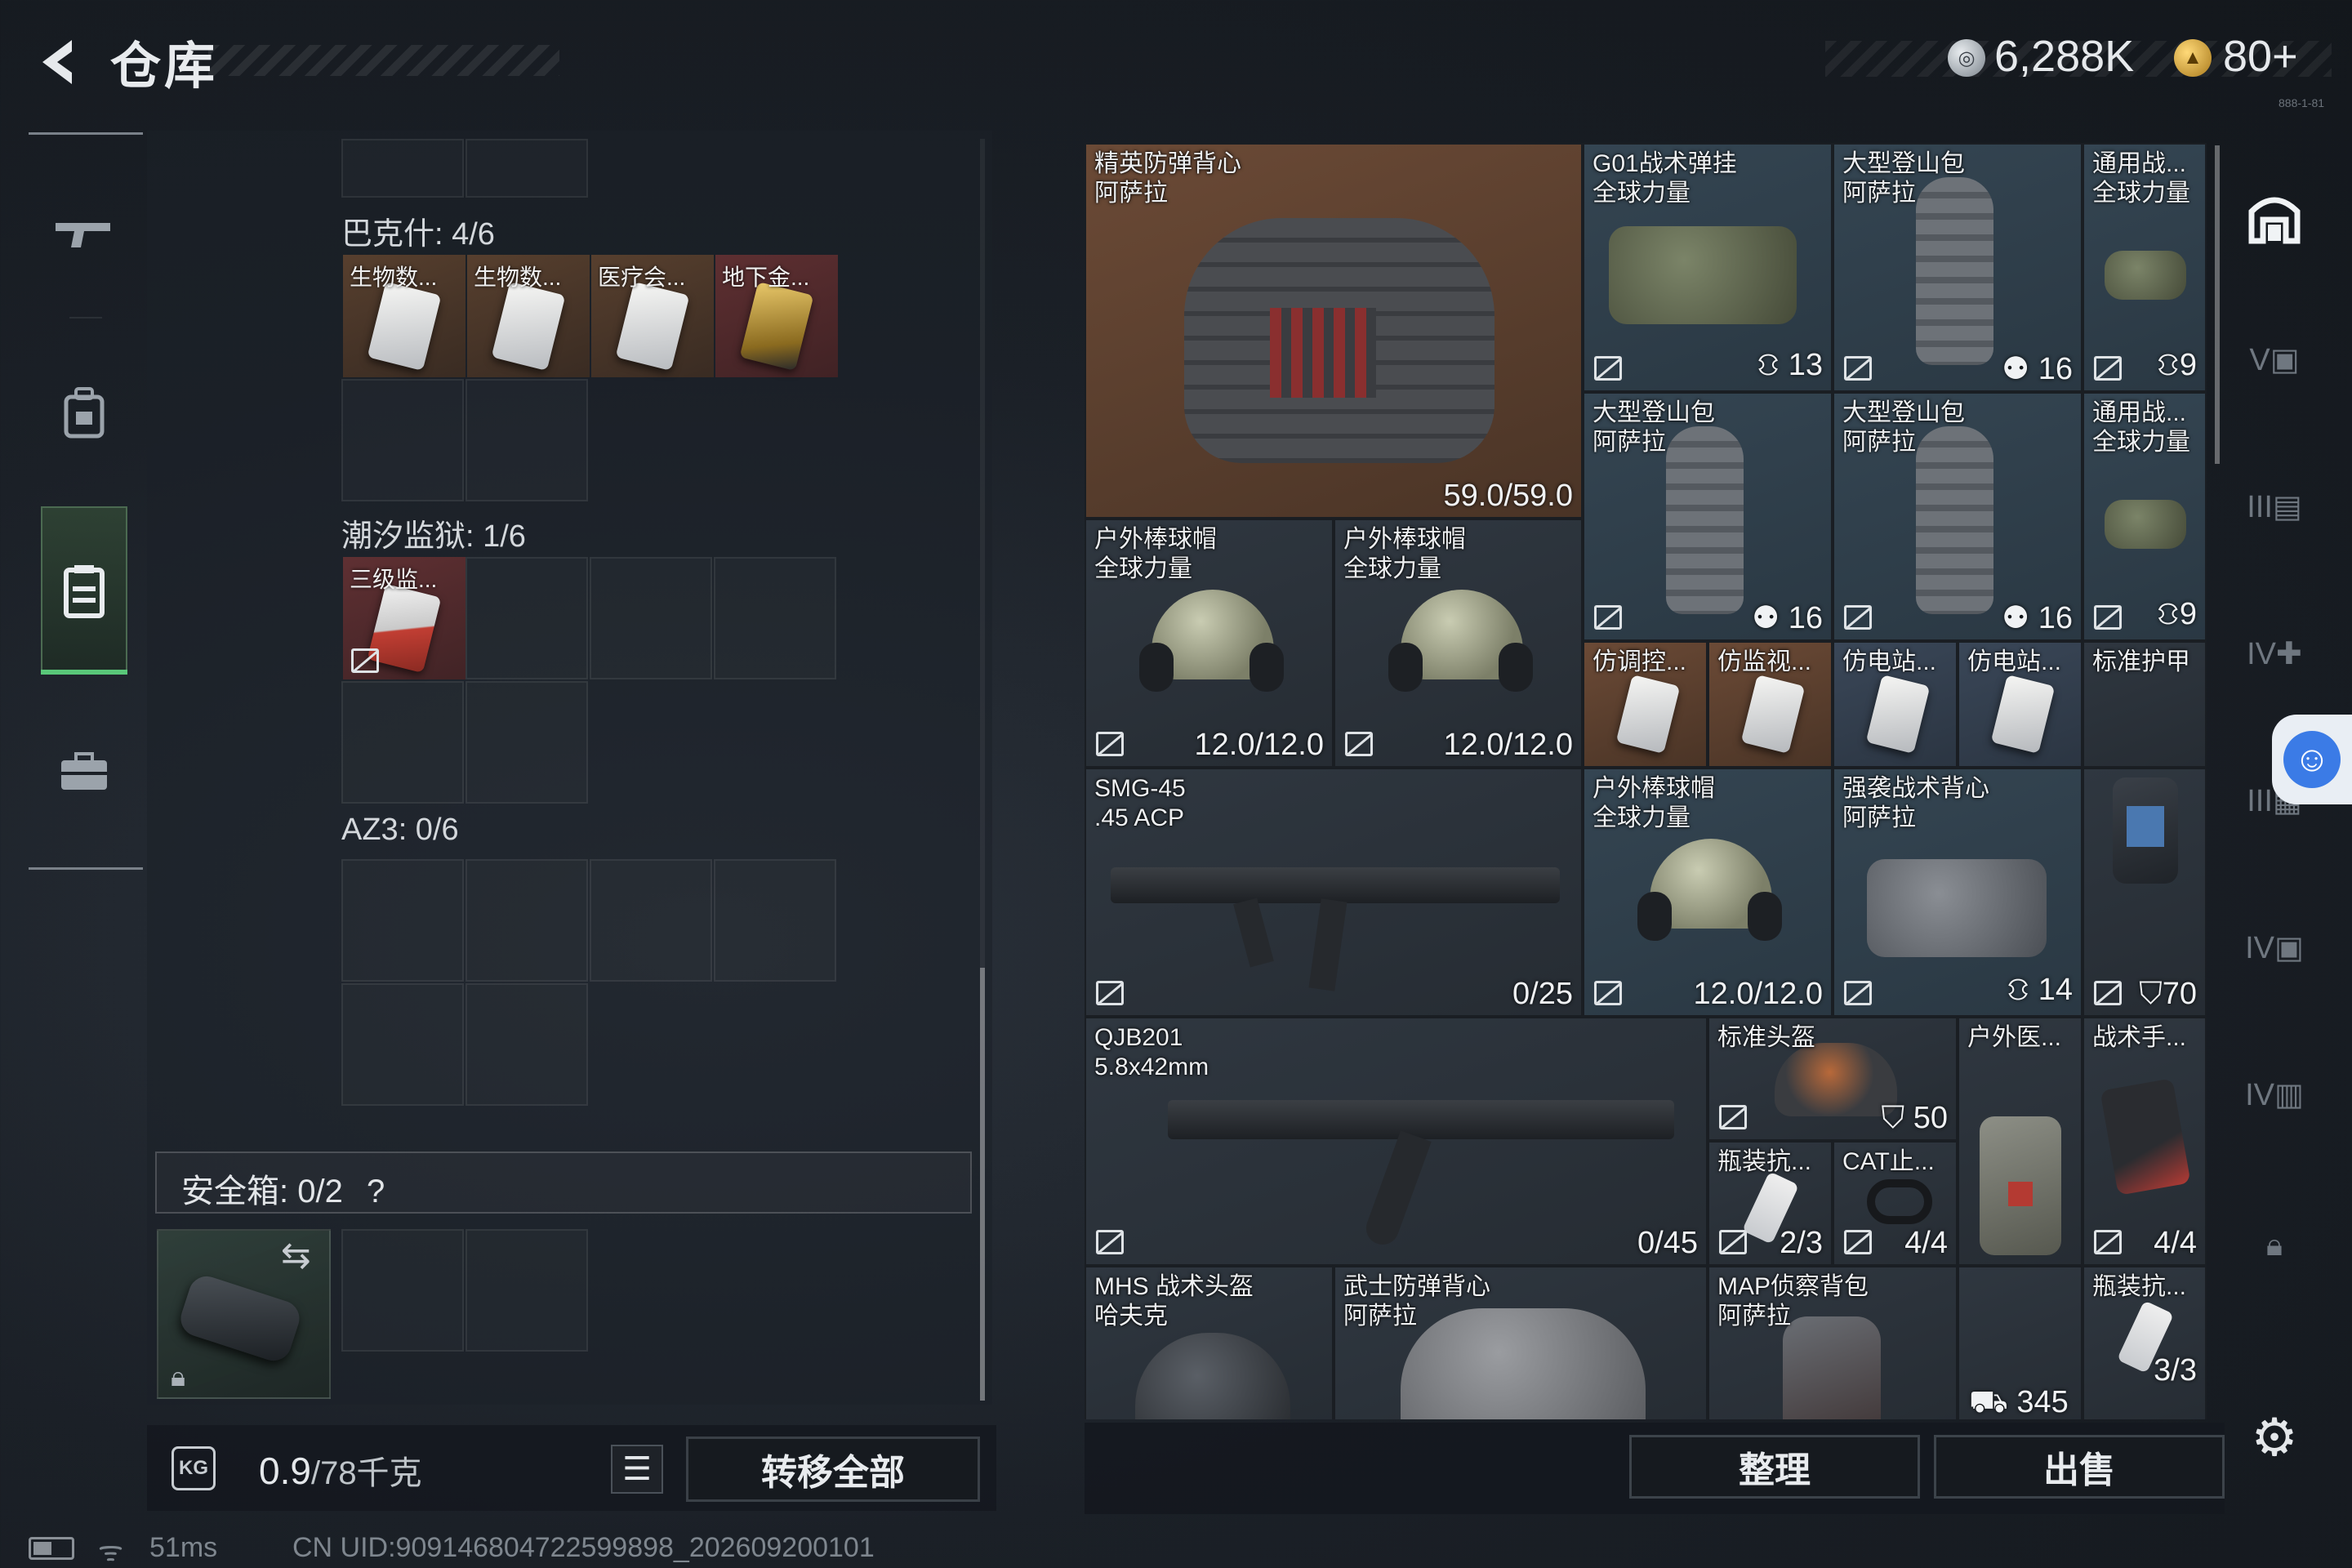 The image size is (2352, 1568). I want to click on inventory-item-tactical-kit: 战术手... 4/4, so click(2144, 1141).